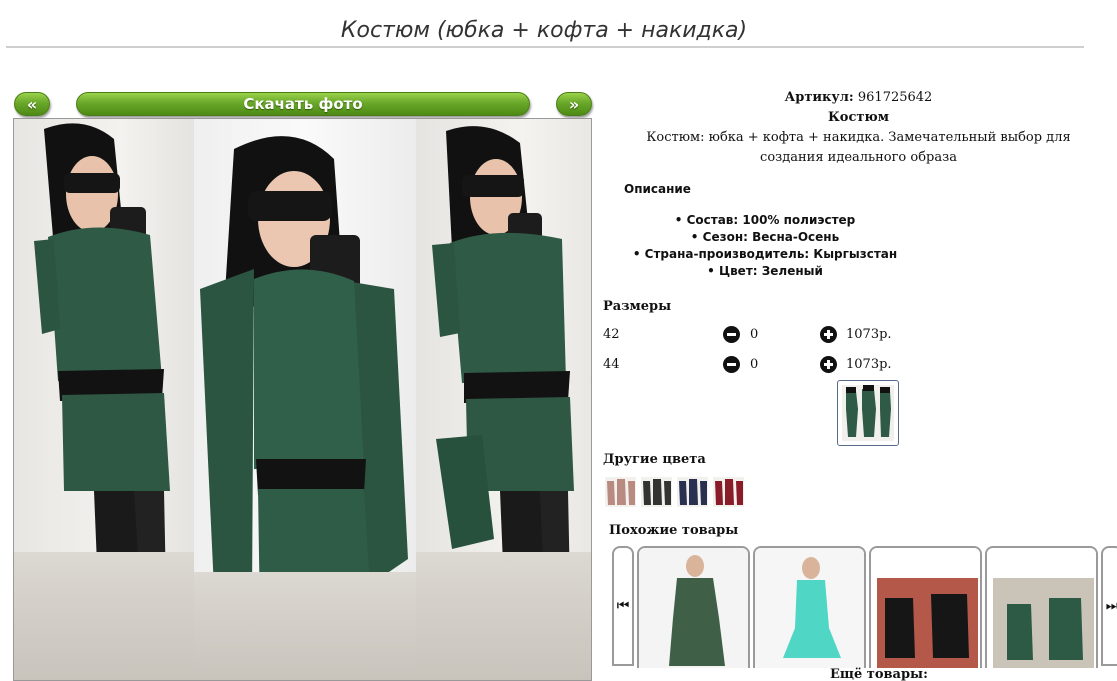 The height and width of the screenshot is (681, 1117). Describe the element at coordinates (895, 97) in the screenshot. I see `sku-value: 961725642` at that location.